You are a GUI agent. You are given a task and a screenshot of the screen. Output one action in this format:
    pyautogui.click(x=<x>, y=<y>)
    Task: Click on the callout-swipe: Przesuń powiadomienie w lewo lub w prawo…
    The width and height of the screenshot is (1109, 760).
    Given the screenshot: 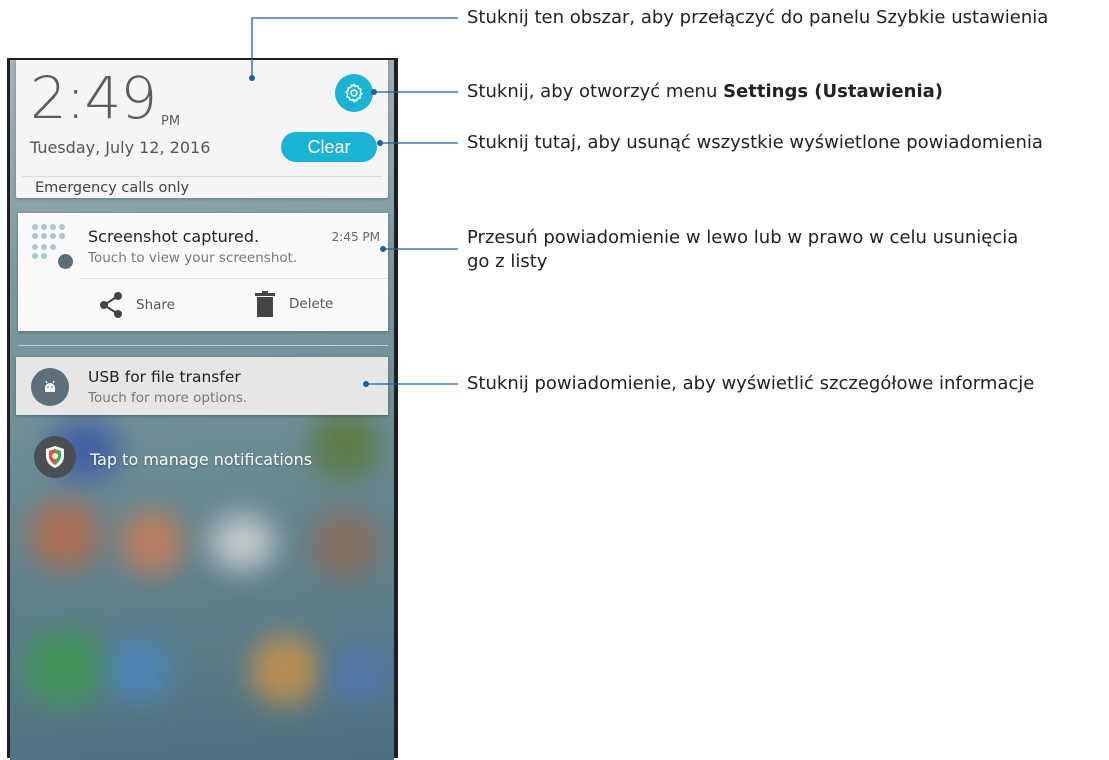 What is the action you would take?
    pyautogui.click(x=742, y=250)
    